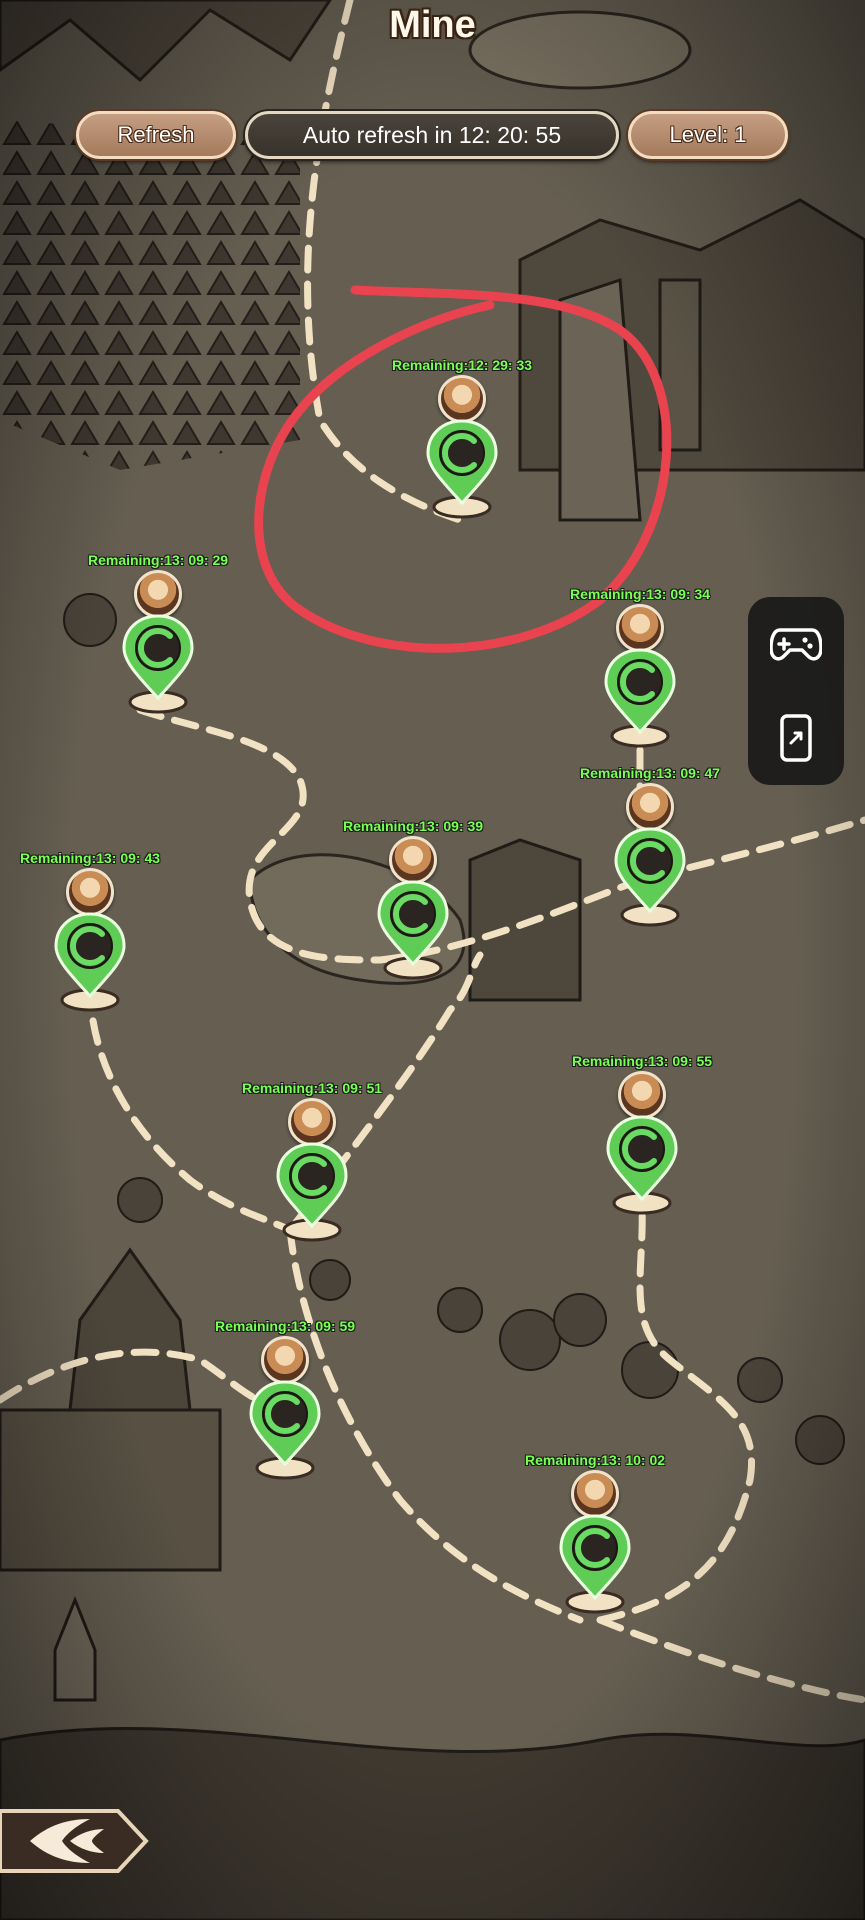  Describe the element at coordinates (708, 135) in the screenshot. I see `level-indicator: Level: 1` at that location.